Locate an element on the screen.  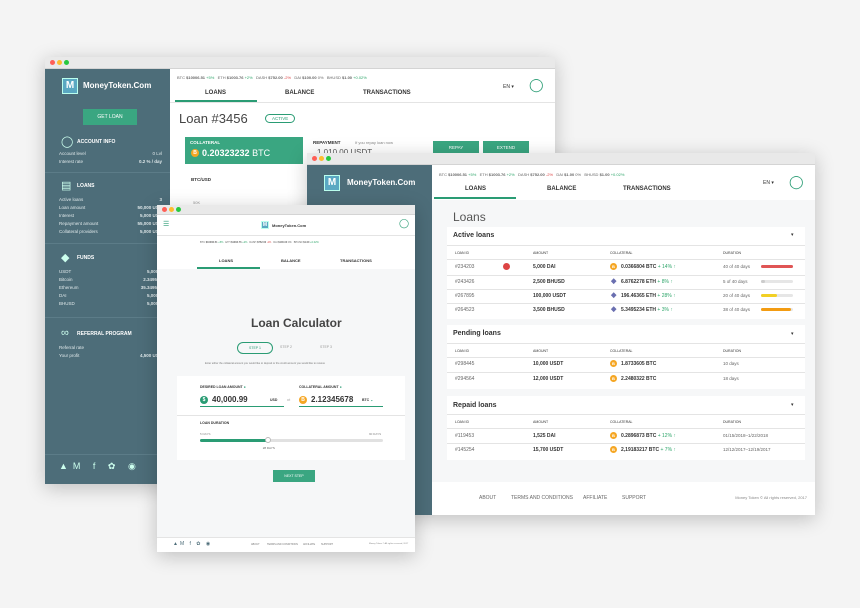
account-info-title: ACCOUNT INFO is located at coordinates (96, 142).